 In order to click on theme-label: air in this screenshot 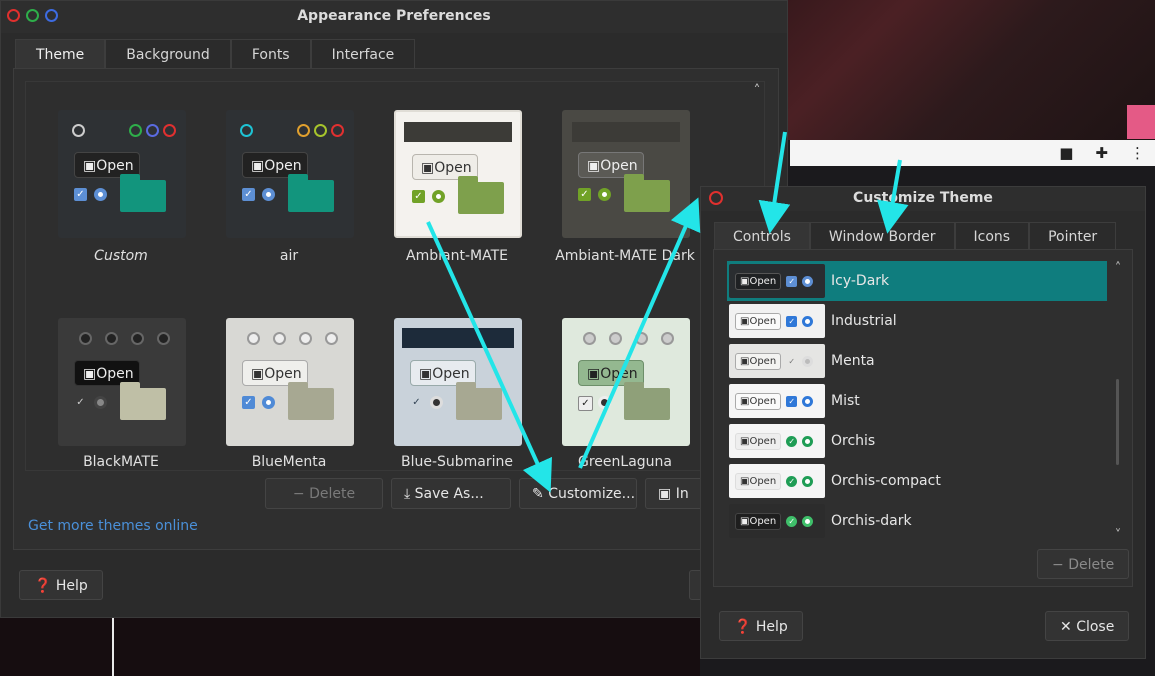, I will do `click(289, 256)`.